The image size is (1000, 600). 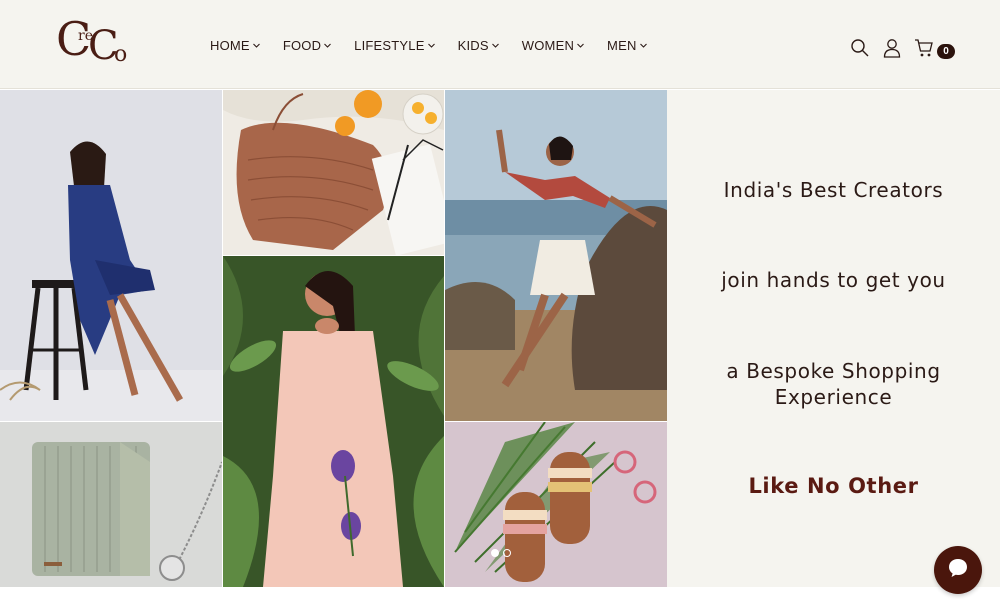 I want to click on cart-icon, so click(x=924, y=48).